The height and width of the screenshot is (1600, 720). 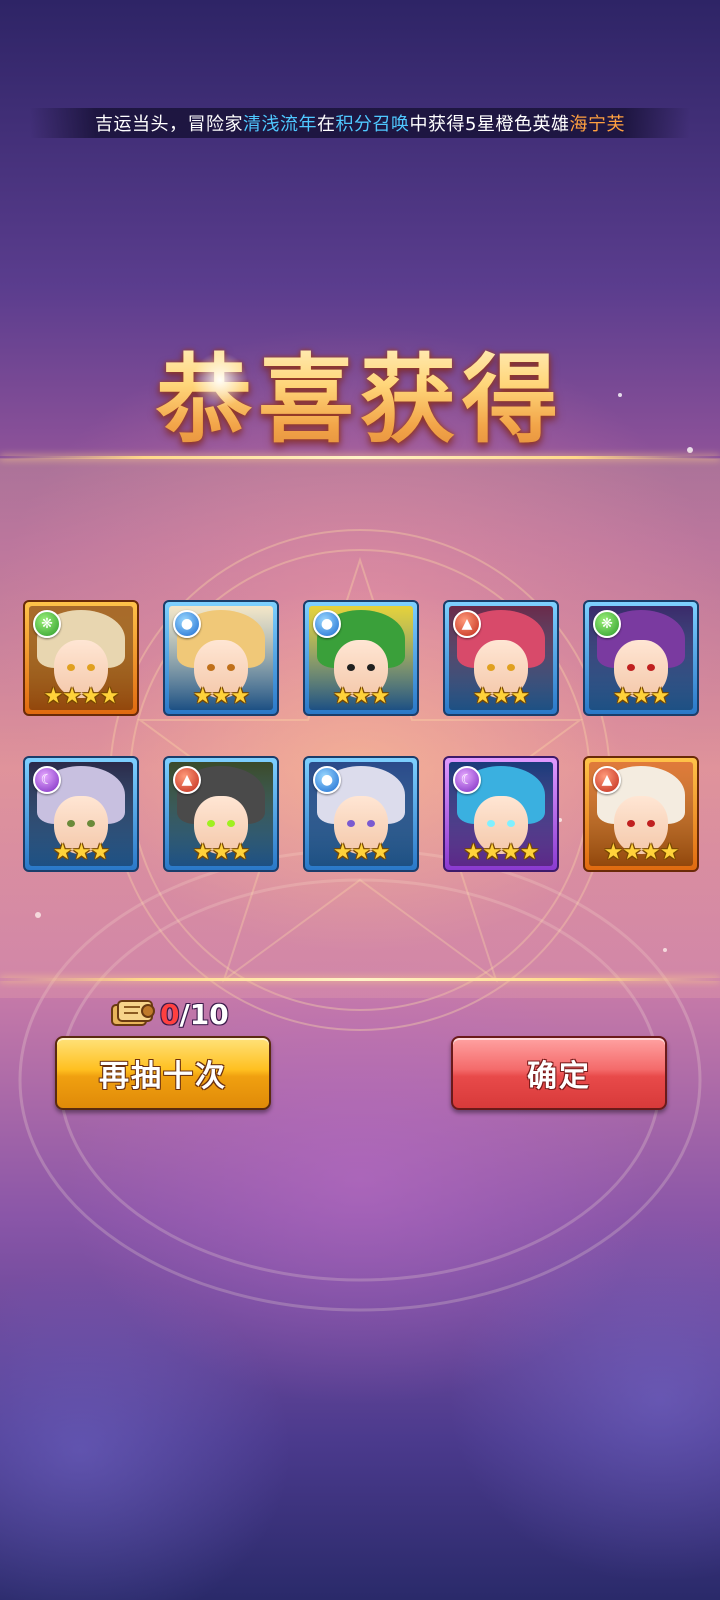 What do you see at coordinates (597, 124) in the screenshot?
I see `broadcast-hero-name: 海宁芙` at bounding box center [597, 124].